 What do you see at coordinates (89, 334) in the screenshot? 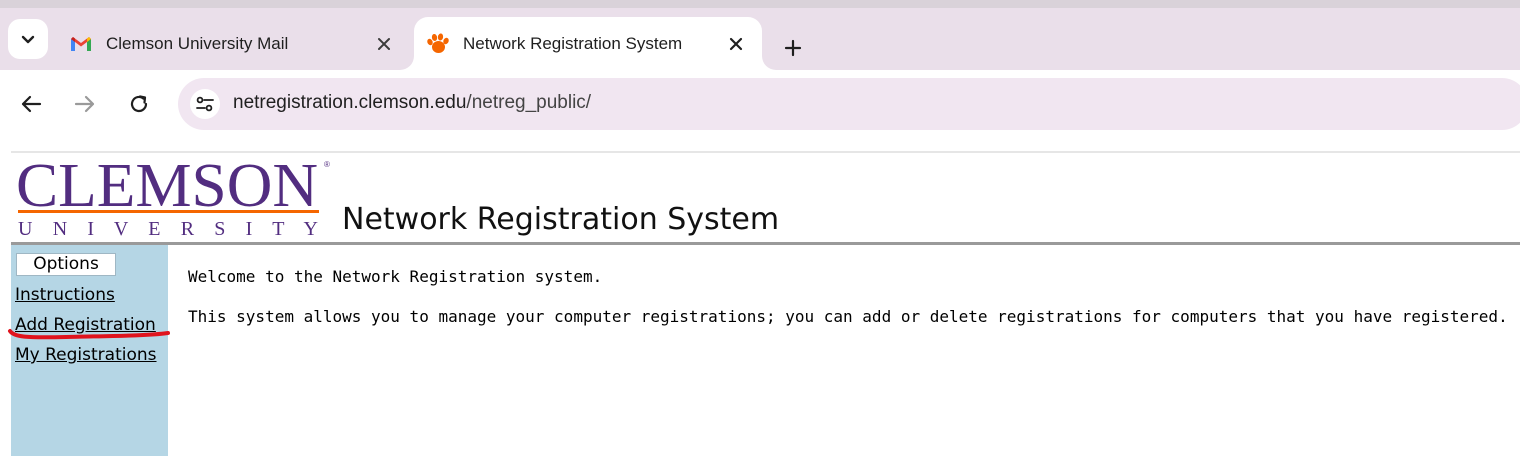
I see `red-underline-annotation` at bounding box center [89, 334].